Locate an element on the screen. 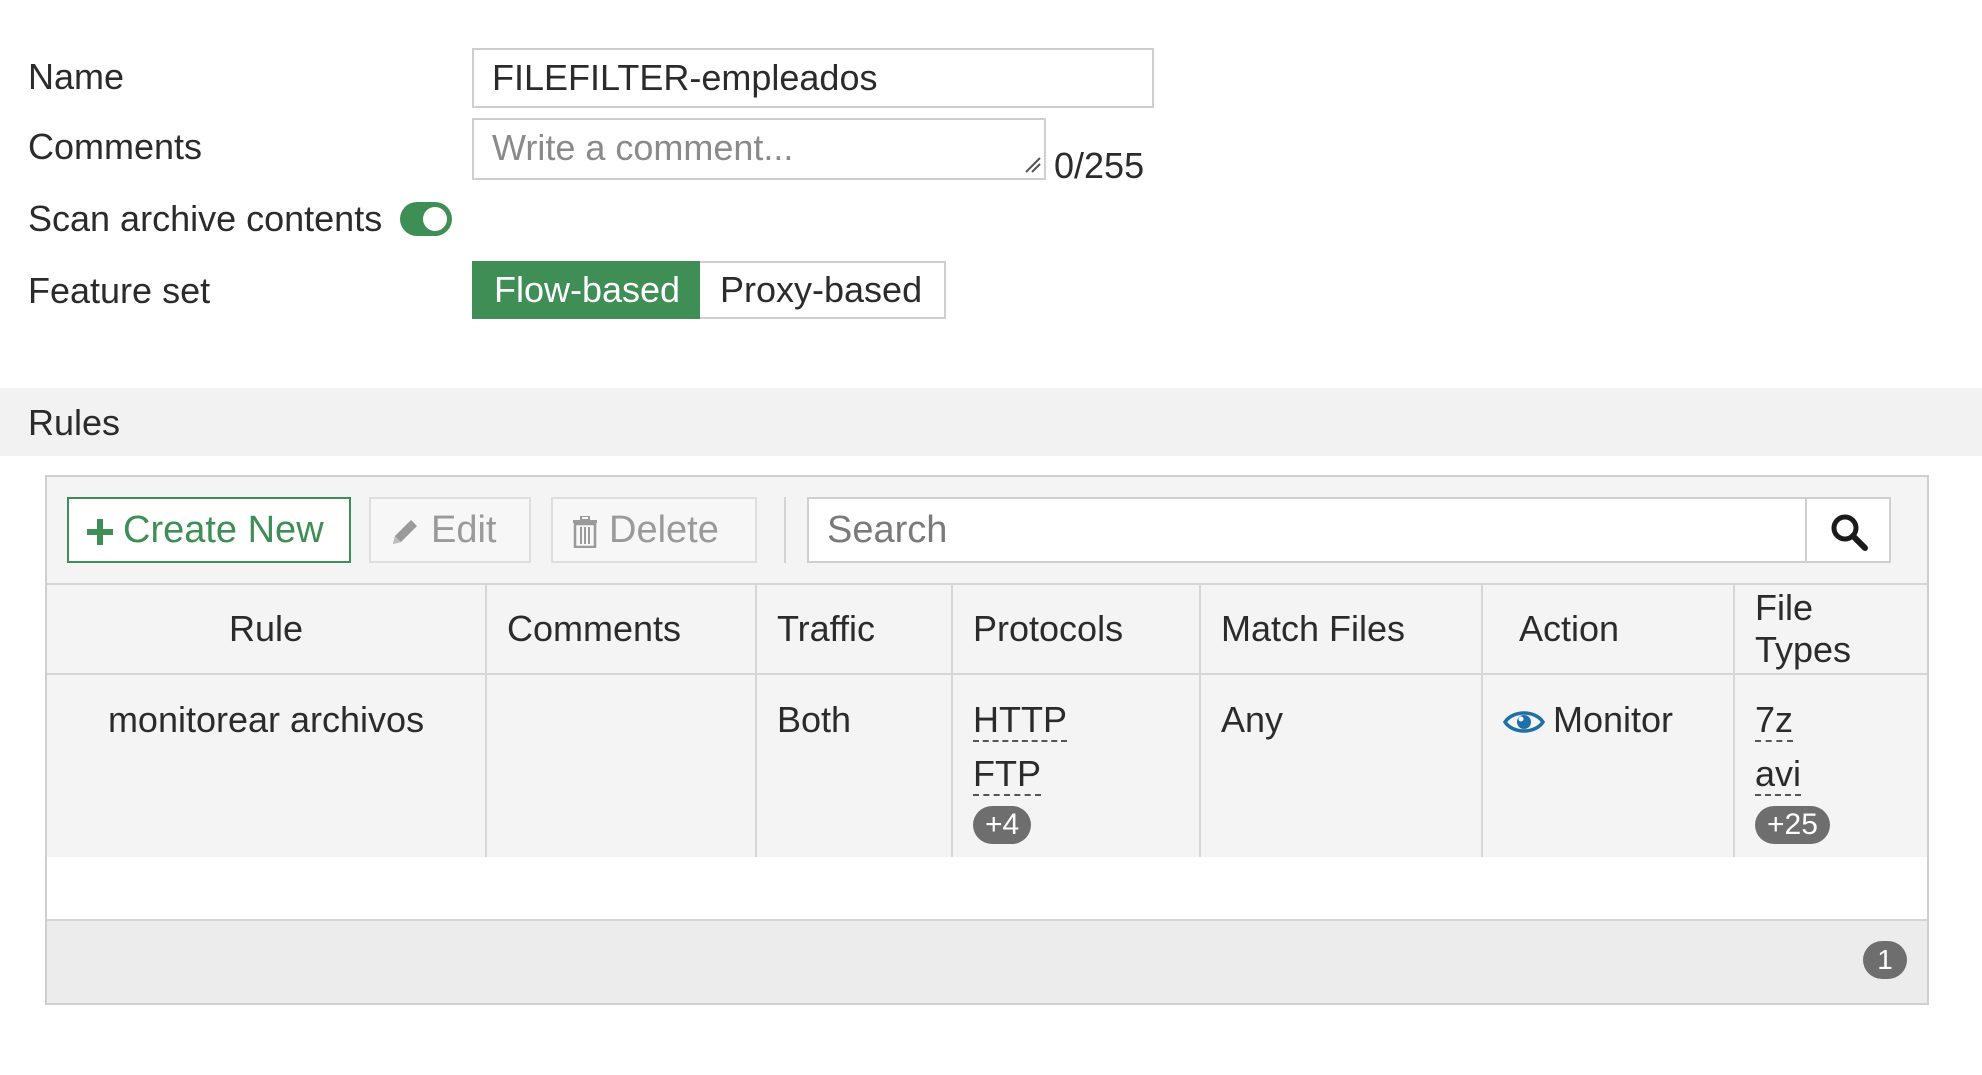  column-header-comments: Comments is located at coordinates (621, 629).